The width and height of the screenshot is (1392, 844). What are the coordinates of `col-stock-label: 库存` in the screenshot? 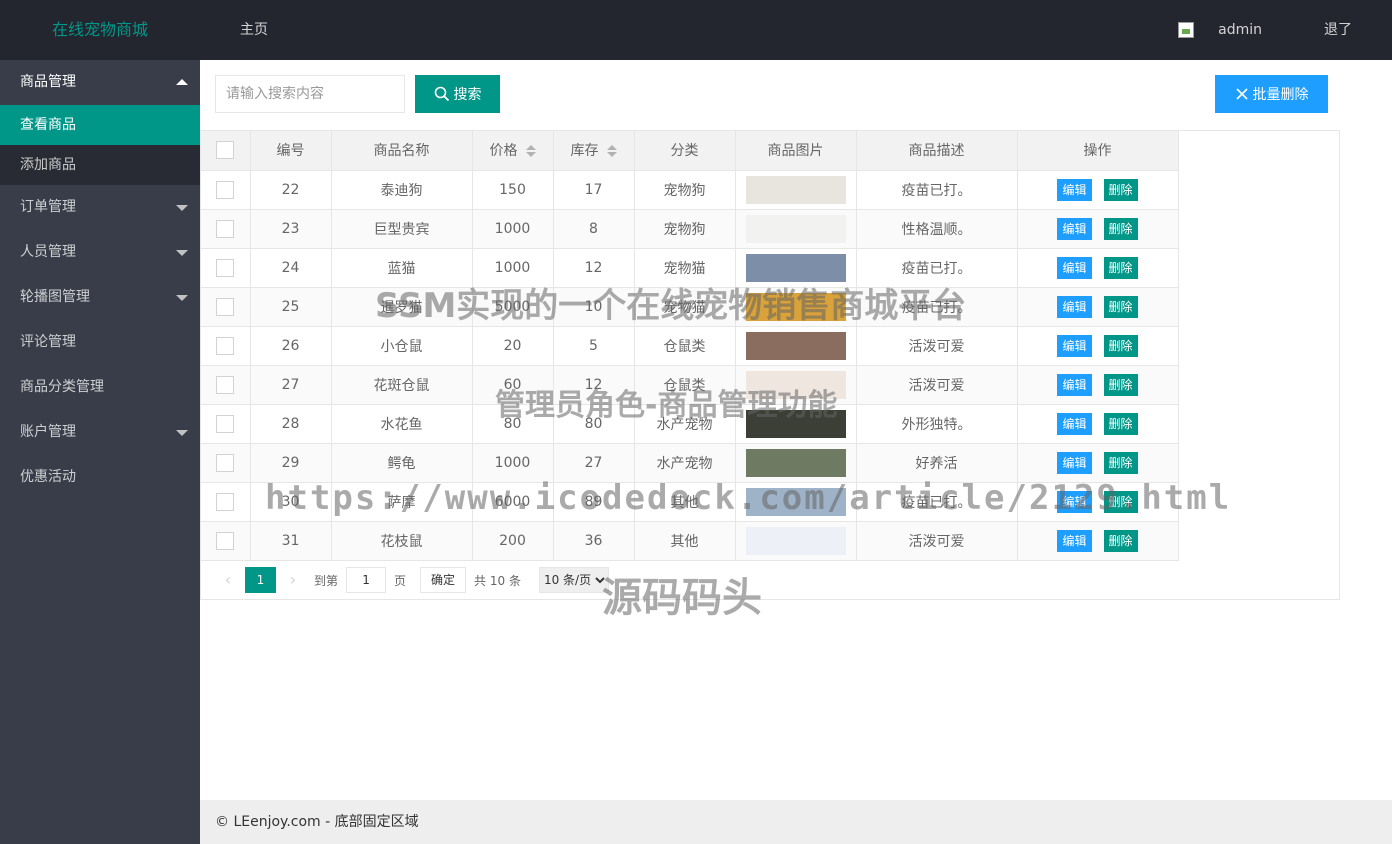 It's located at (584, 151).